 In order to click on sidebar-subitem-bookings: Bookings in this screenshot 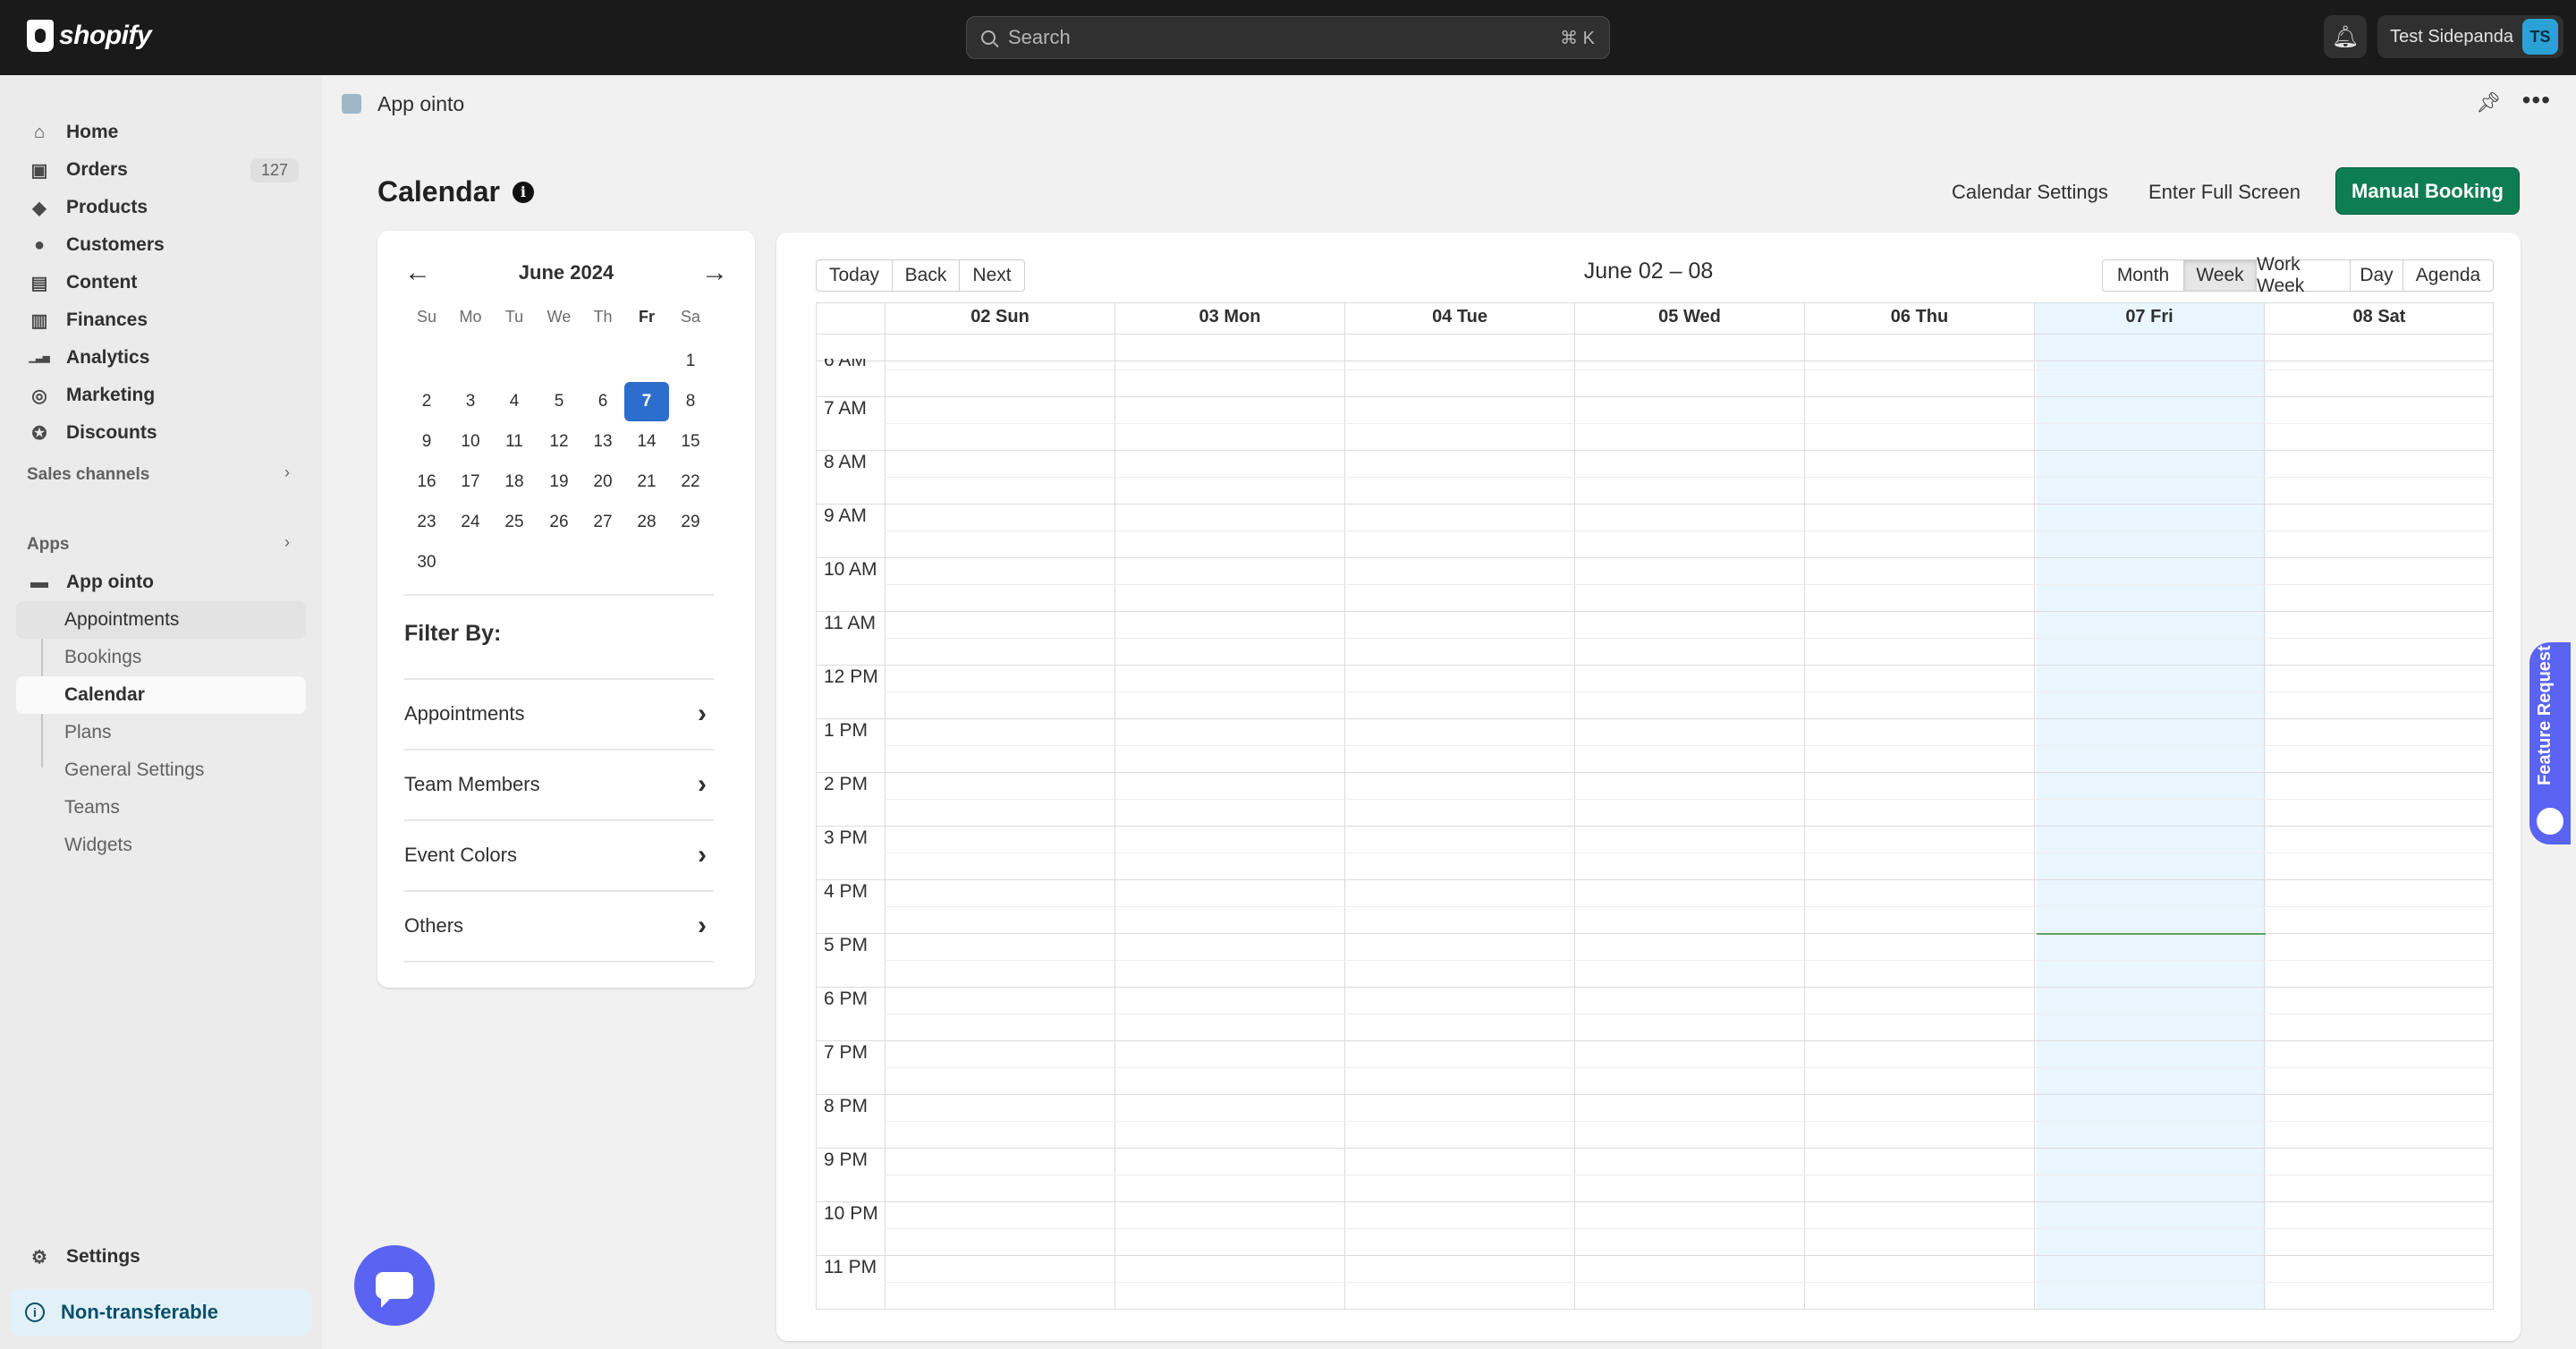, I will do `click(161, 657)`.